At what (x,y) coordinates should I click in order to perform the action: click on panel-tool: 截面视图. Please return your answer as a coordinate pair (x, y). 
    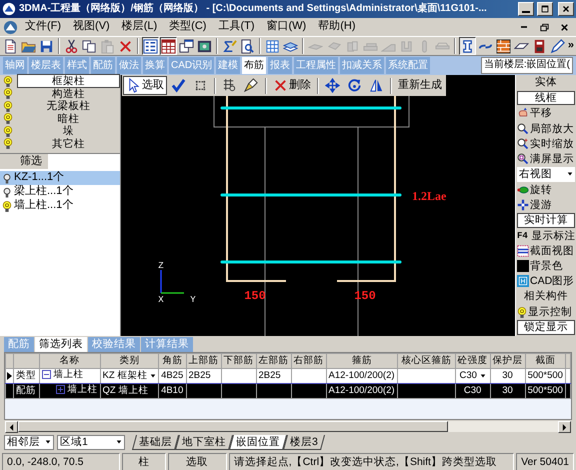
    Looking at the image, I should click on (546, 251).